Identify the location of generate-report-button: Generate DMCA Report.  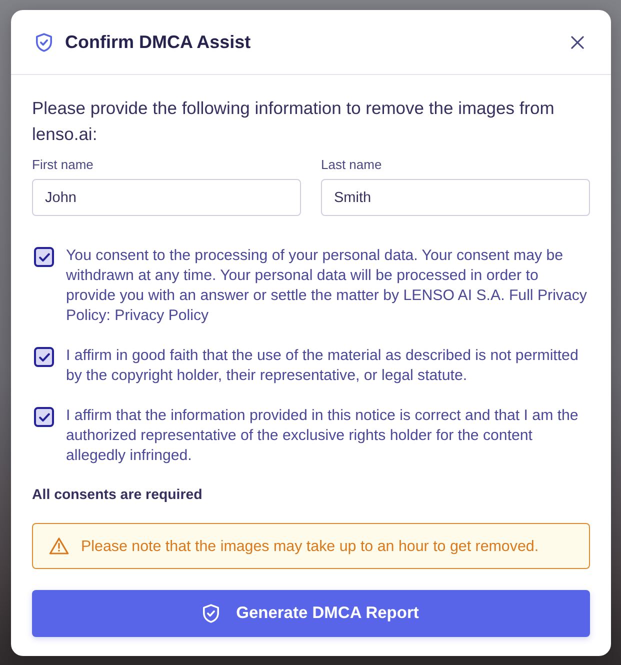
(311, 613).